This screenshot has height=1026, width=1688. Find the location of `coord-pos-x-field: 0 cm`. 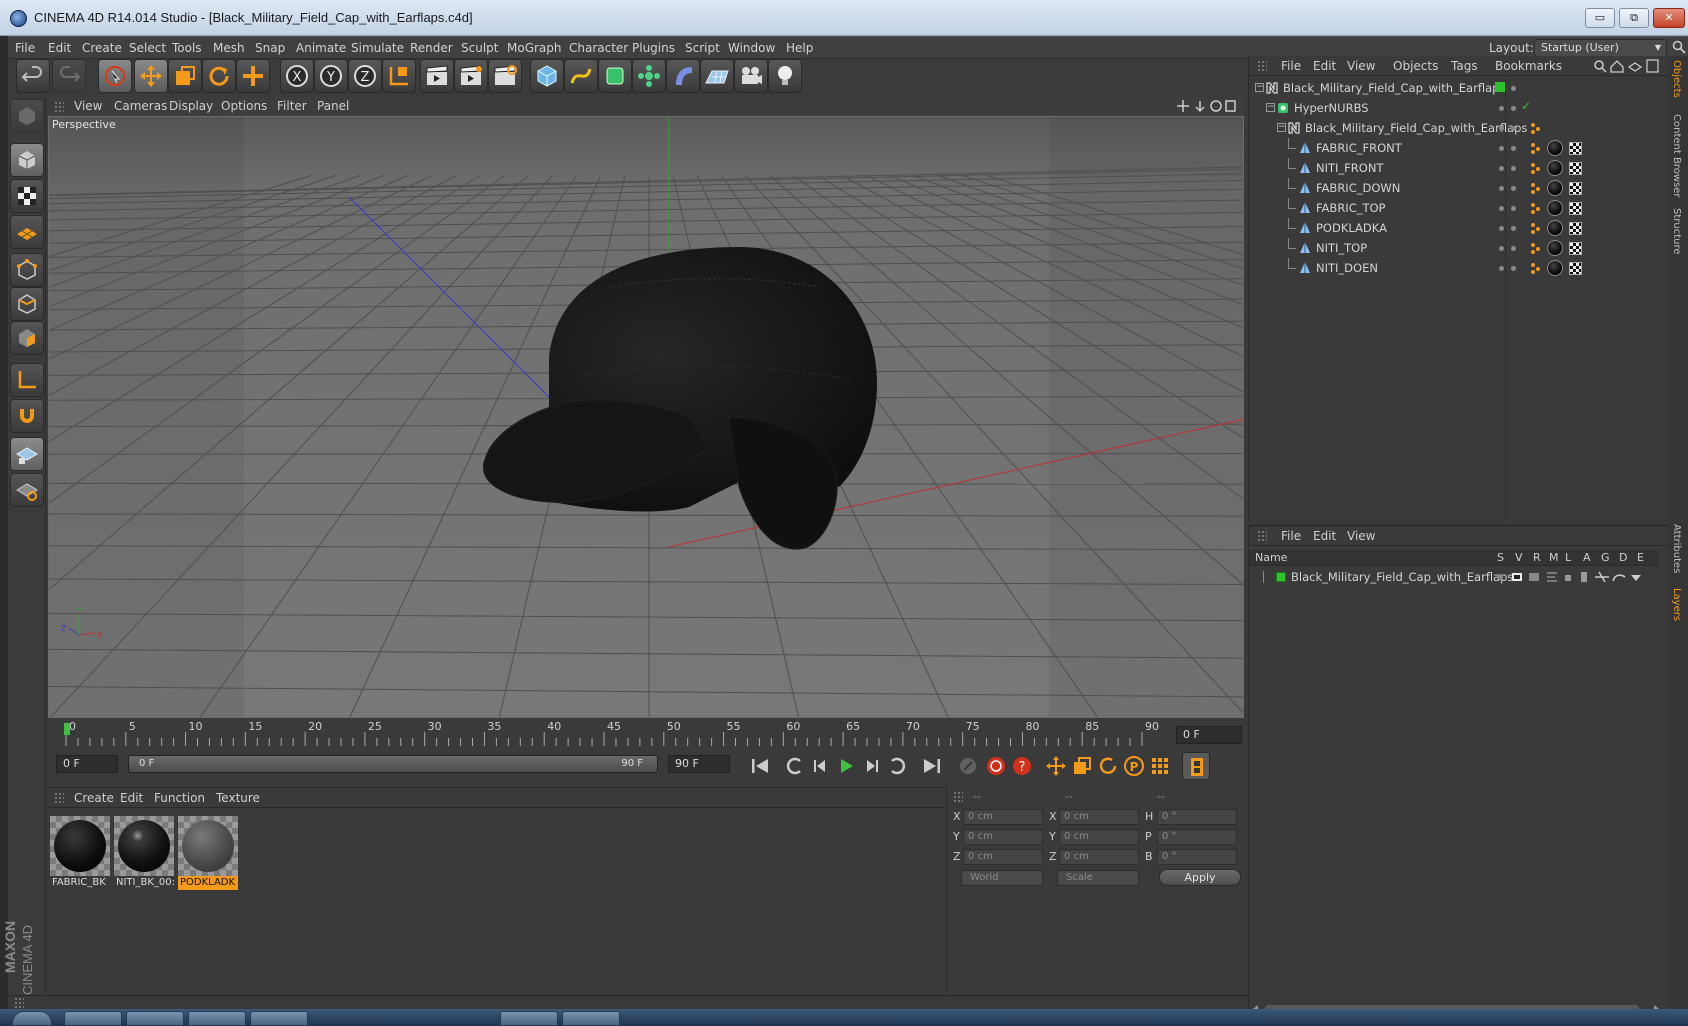

coord-pos-x-field: 0 cm is located at coordinates (1003, 817).